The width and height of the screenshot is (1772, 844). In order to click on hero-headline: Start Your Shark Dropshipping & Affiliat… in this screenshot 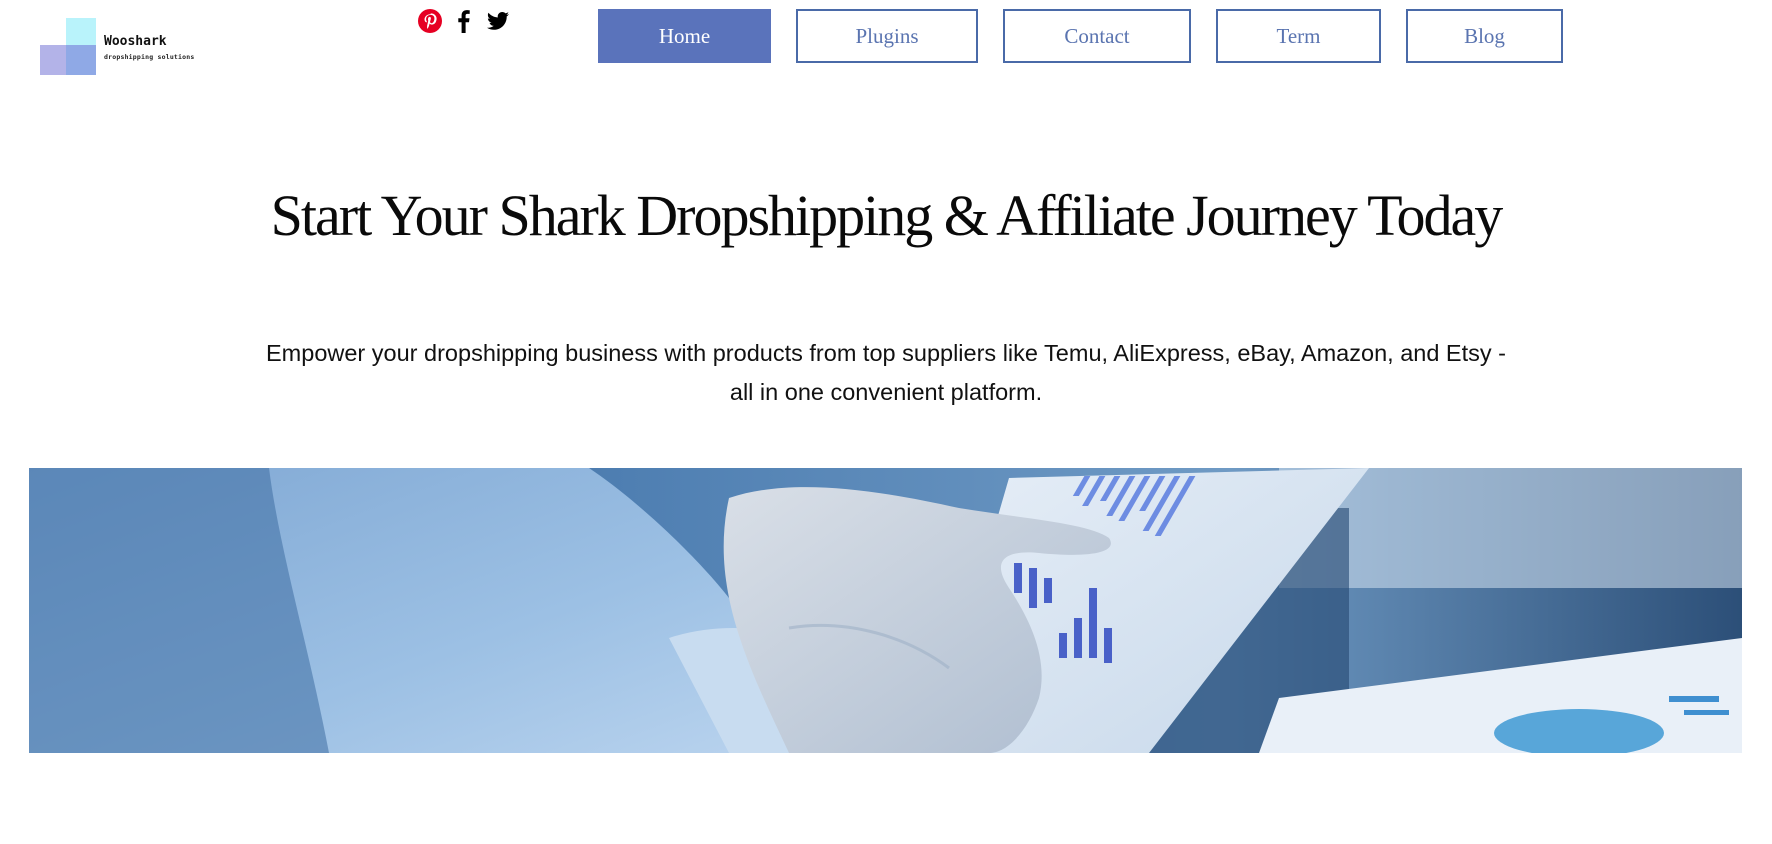, I will do `click(887, 215)`.